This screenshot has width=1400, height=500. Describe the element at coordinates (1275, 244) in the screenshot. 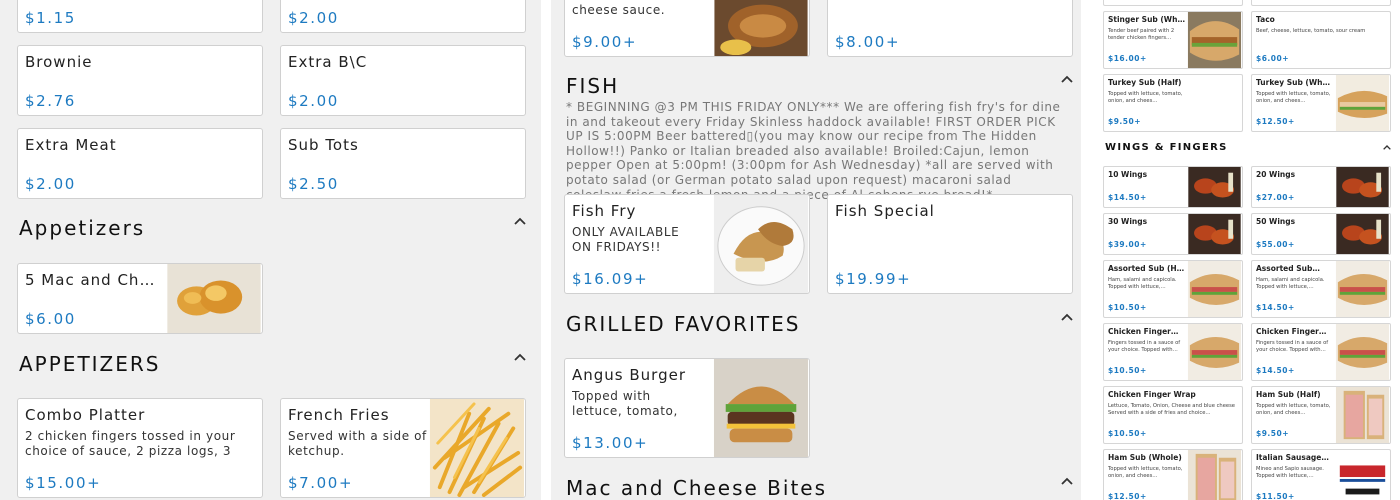

I see `item-price: $55.00+` at that location.